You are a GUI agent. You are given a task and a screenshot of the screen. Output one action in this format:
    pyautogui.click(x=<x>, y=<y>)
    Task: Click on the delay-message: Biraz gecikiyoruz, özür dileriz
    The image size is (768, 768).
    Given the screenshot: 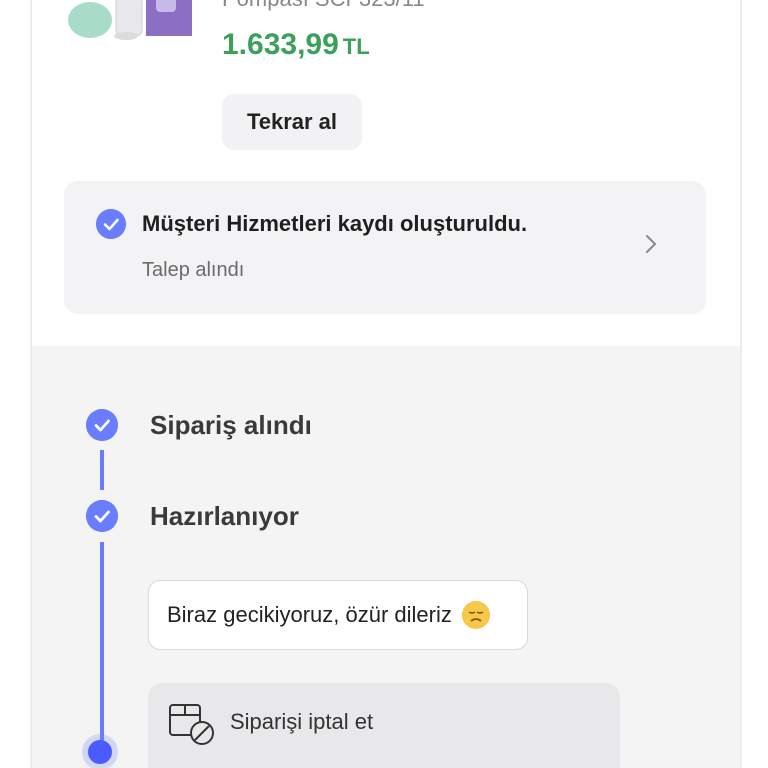 What is the action you would take?
    pyautogui.click(x=338, y=615)
    